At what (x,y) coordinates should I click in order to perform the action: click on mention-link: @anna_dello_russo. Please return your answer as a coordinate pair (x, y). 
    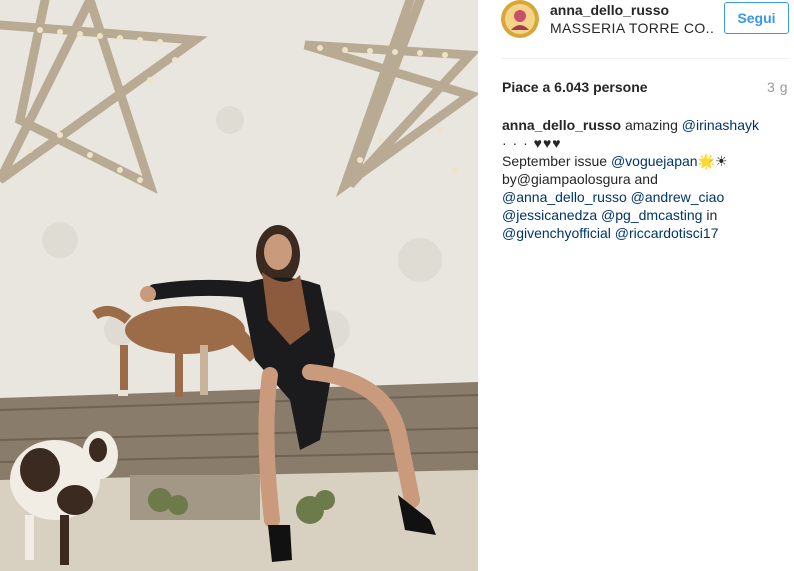
    Looking at the image, I should click on (564, 197).